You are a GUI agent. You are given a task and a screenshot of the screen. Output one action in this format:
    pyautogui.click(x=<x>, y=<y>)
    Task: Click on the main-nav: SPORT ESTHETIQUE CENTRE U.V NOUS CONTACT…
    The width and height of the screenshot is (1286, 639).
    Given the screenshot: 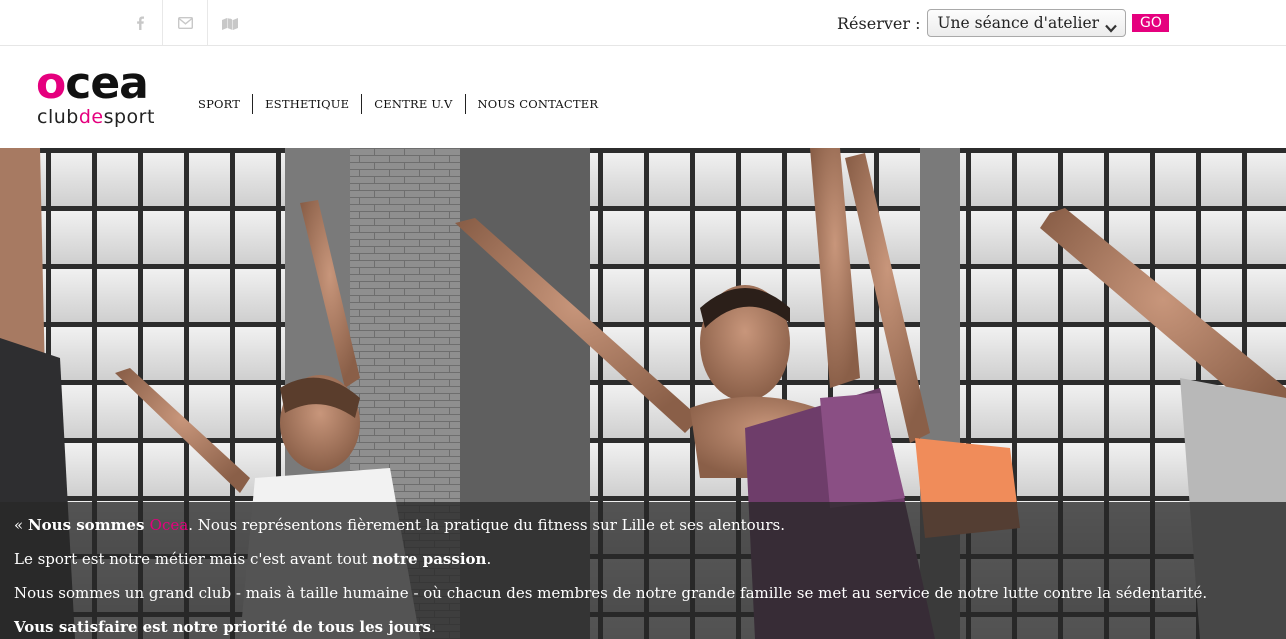 What is the action you would take?
    pyautogui.click(x=398, y=104)
    